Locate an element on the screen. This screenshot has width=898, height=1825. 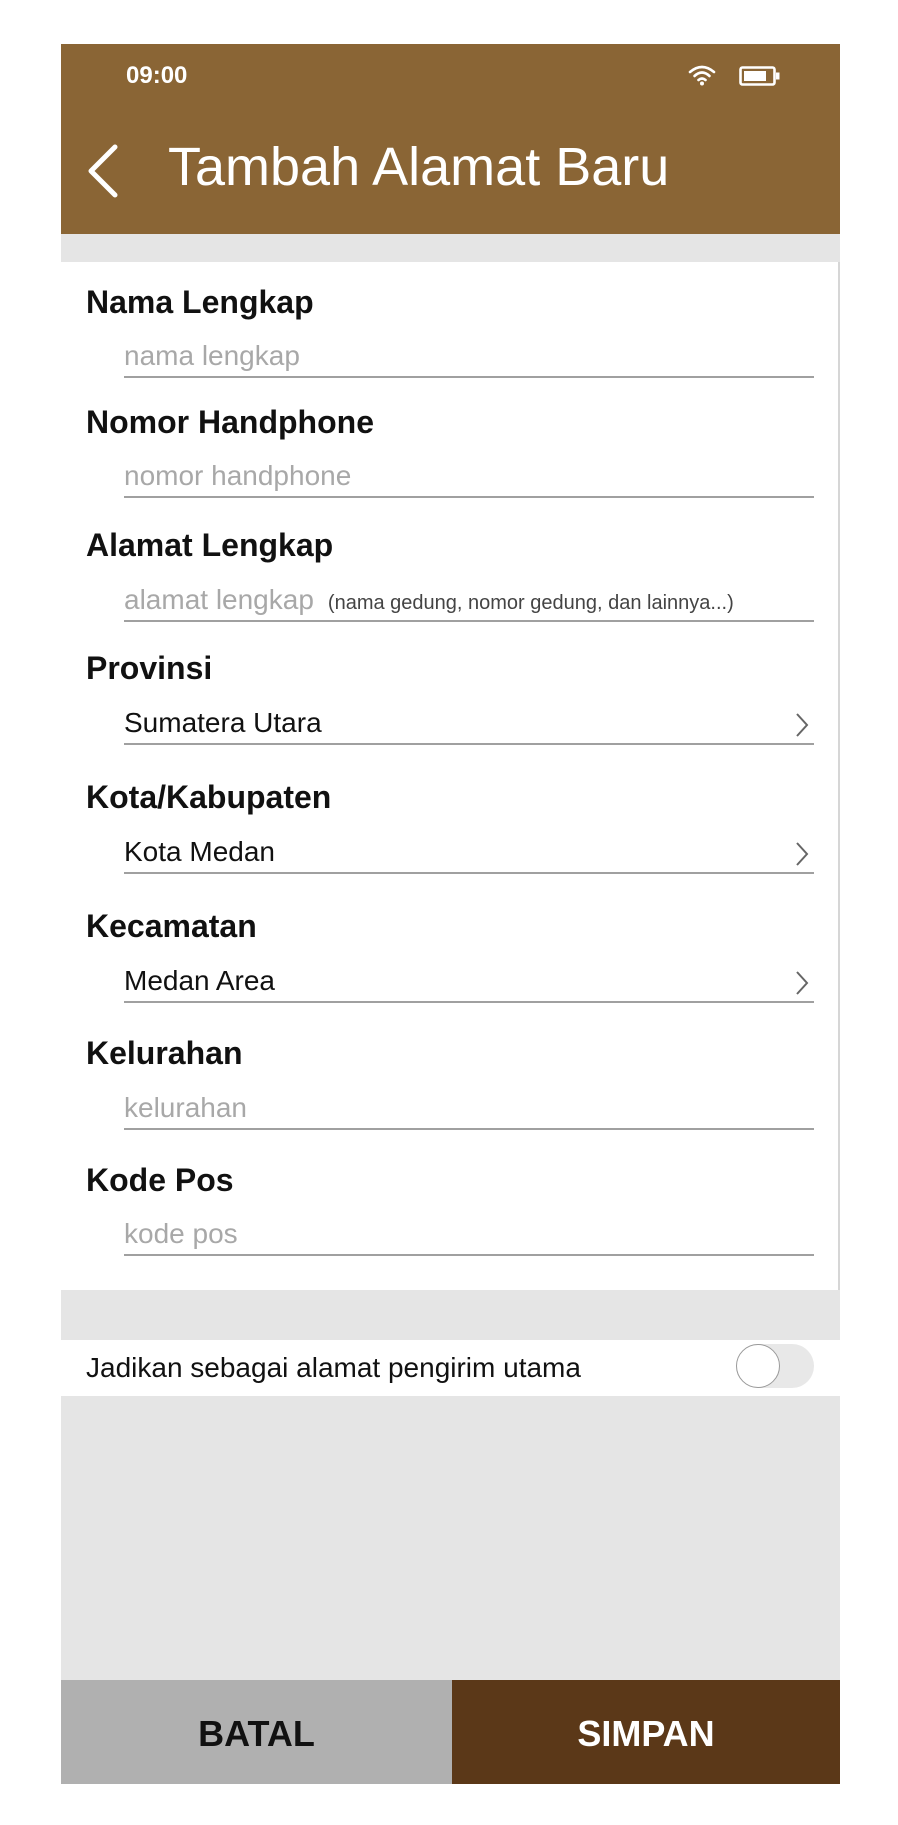
full-name-label: Nama Lengkap is located at coordinates (200, 302).